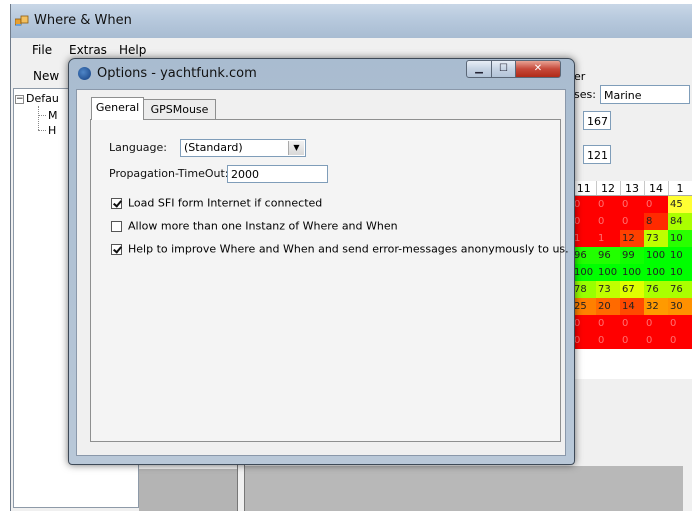  Describe the element at coordinates (179, 109) in the screenshot. I see `tab-gpsmouse: GPSMouse` at that location.